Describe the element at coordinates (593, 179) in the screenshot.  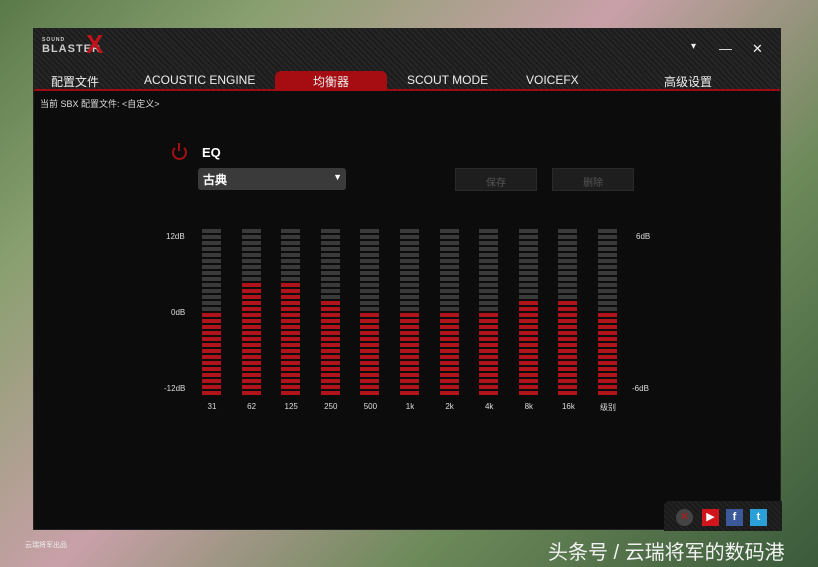
I see `delete-button: 删除` at that location.